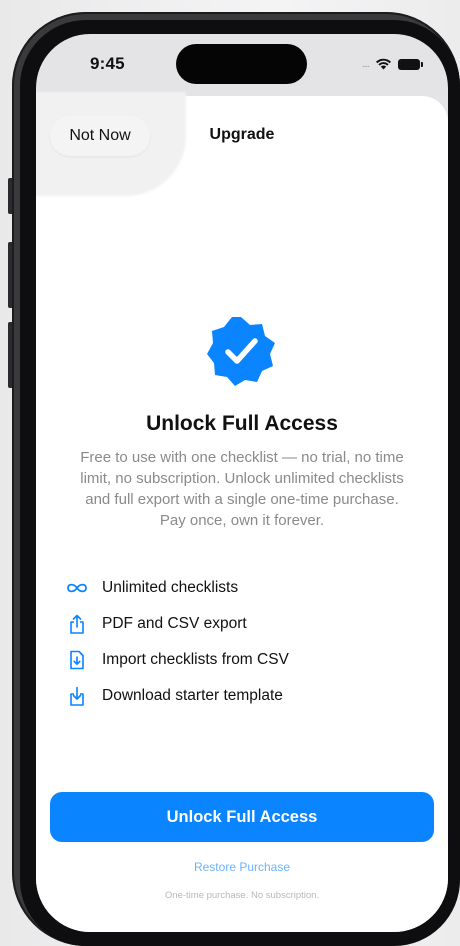 The width and height of the screenshot is (460, 946). I want to click on download-tray-icon, so click(77, 696).